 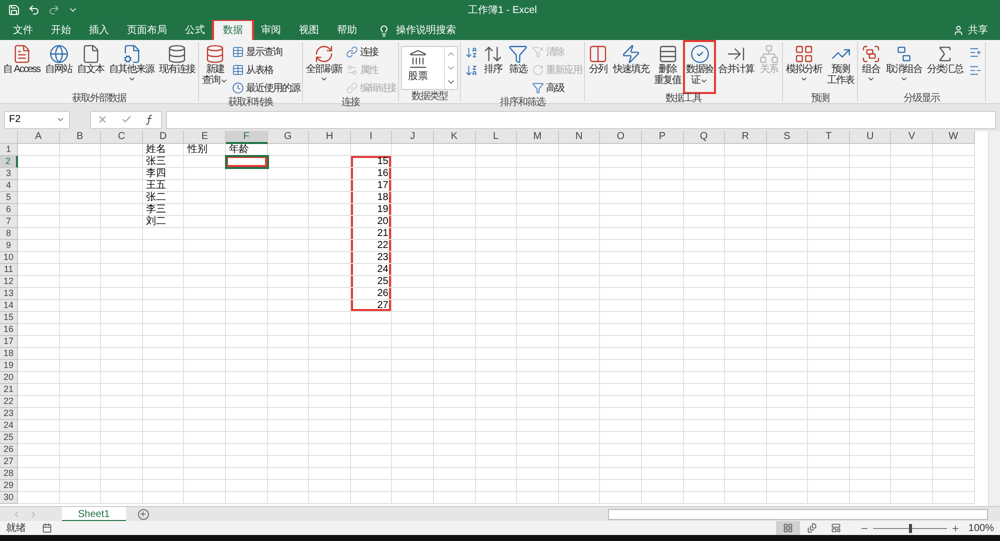 What do you see at coordinates (981, 528) in the screenshot?
I see `zoom-percent: 100%` at bounding box center [981, 528].